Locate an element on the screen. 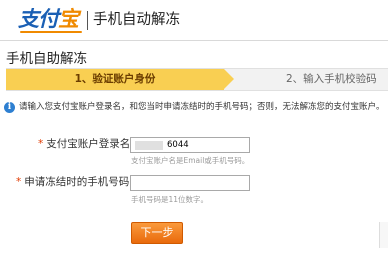 The image size is (388, 259). header-bar: 支付宝 手机自动解冻 is located at coordinates (194, 19).